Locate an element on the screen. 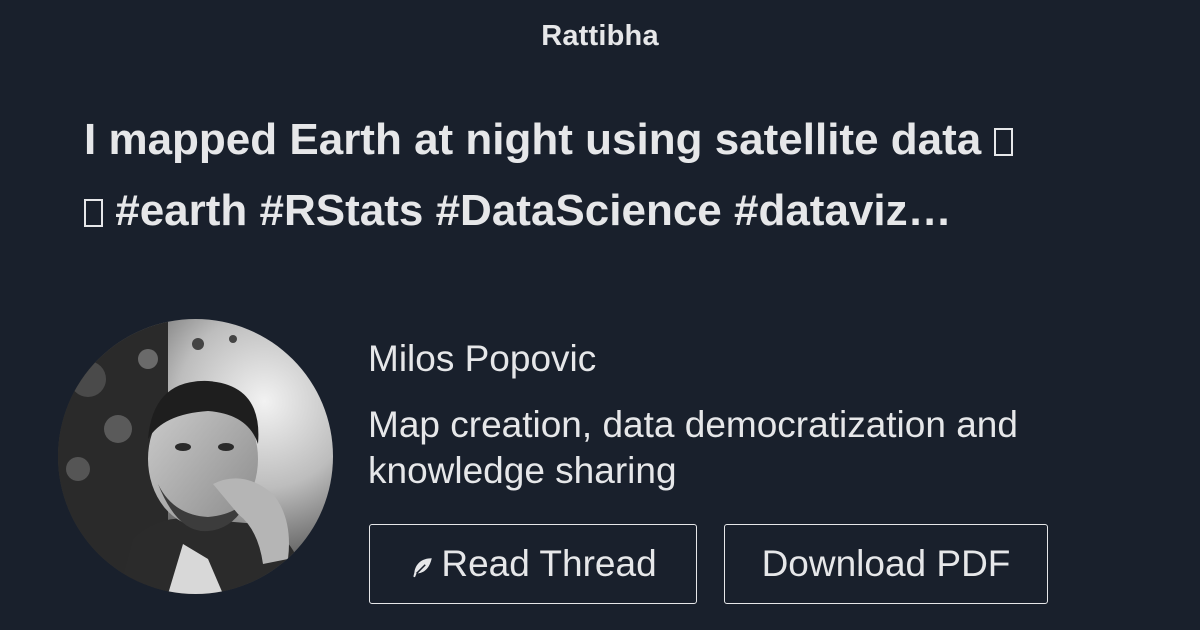 Image resolution: width=1200 pixels, height=630 pixels. download-pdf-label: Download PDF is located at coordinates (886, 563).